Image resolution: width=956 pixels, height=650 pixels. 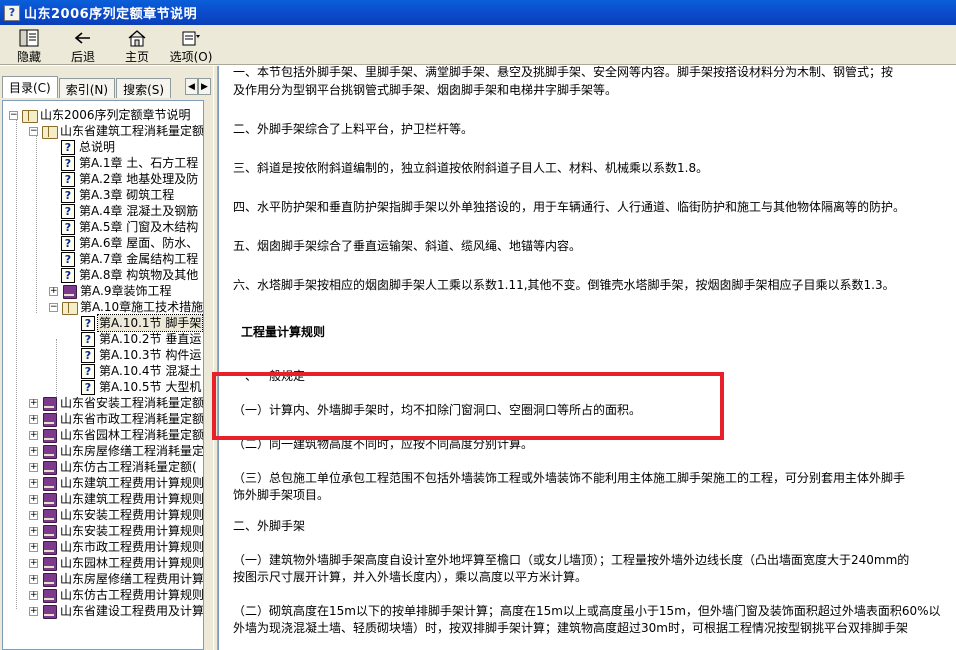 What do you see at coordinates (118, 195) in the screenshot?
I see `tree-item: ? 第A.3章 砌筑工程` at bounding box center [118, 195].